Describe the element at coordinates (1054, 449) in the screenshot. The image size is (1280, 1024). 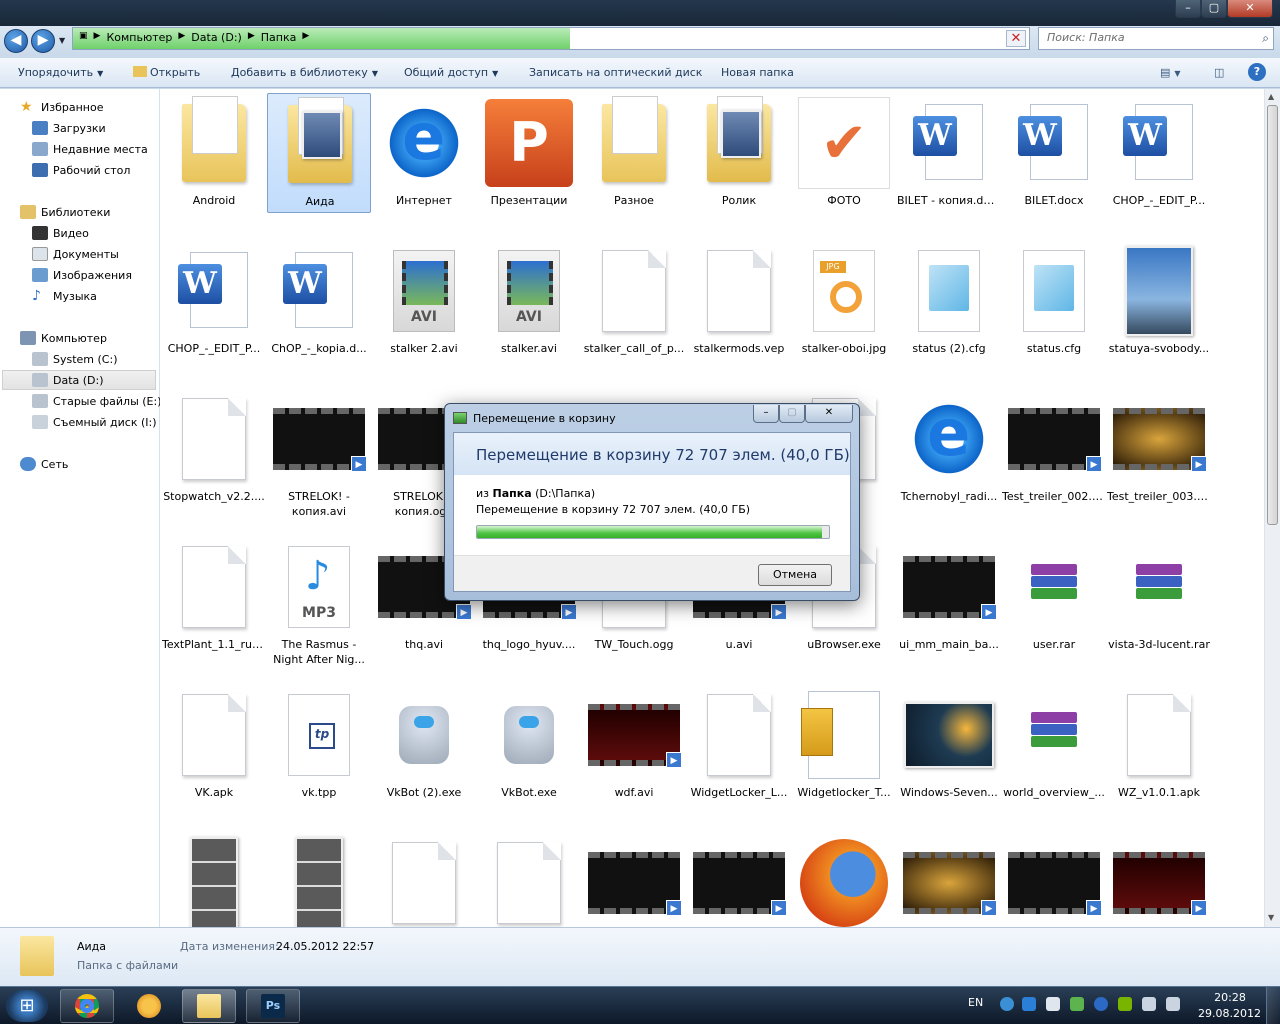
I see `file-item: ▶ Test_treiler_002.avi` at that location.